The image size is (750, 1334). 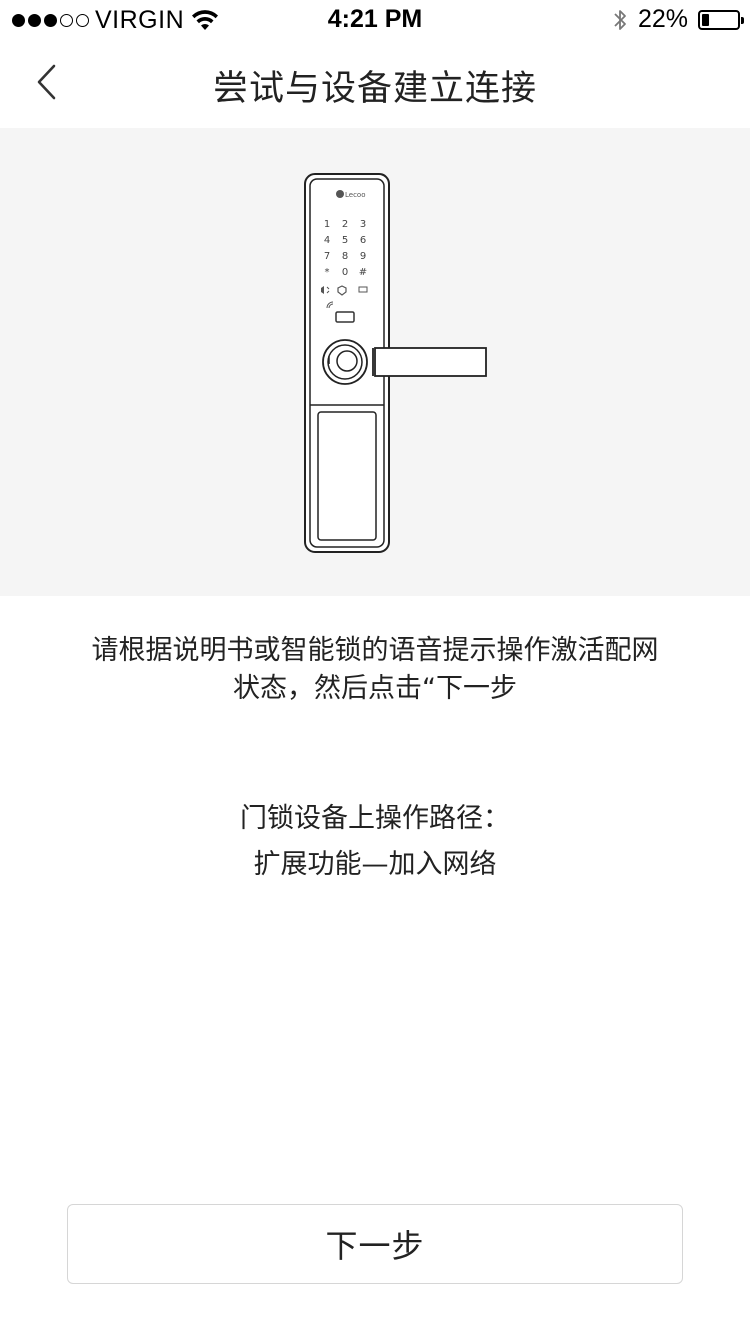 I want to click on battery-fill, so click(x=705, y=19).